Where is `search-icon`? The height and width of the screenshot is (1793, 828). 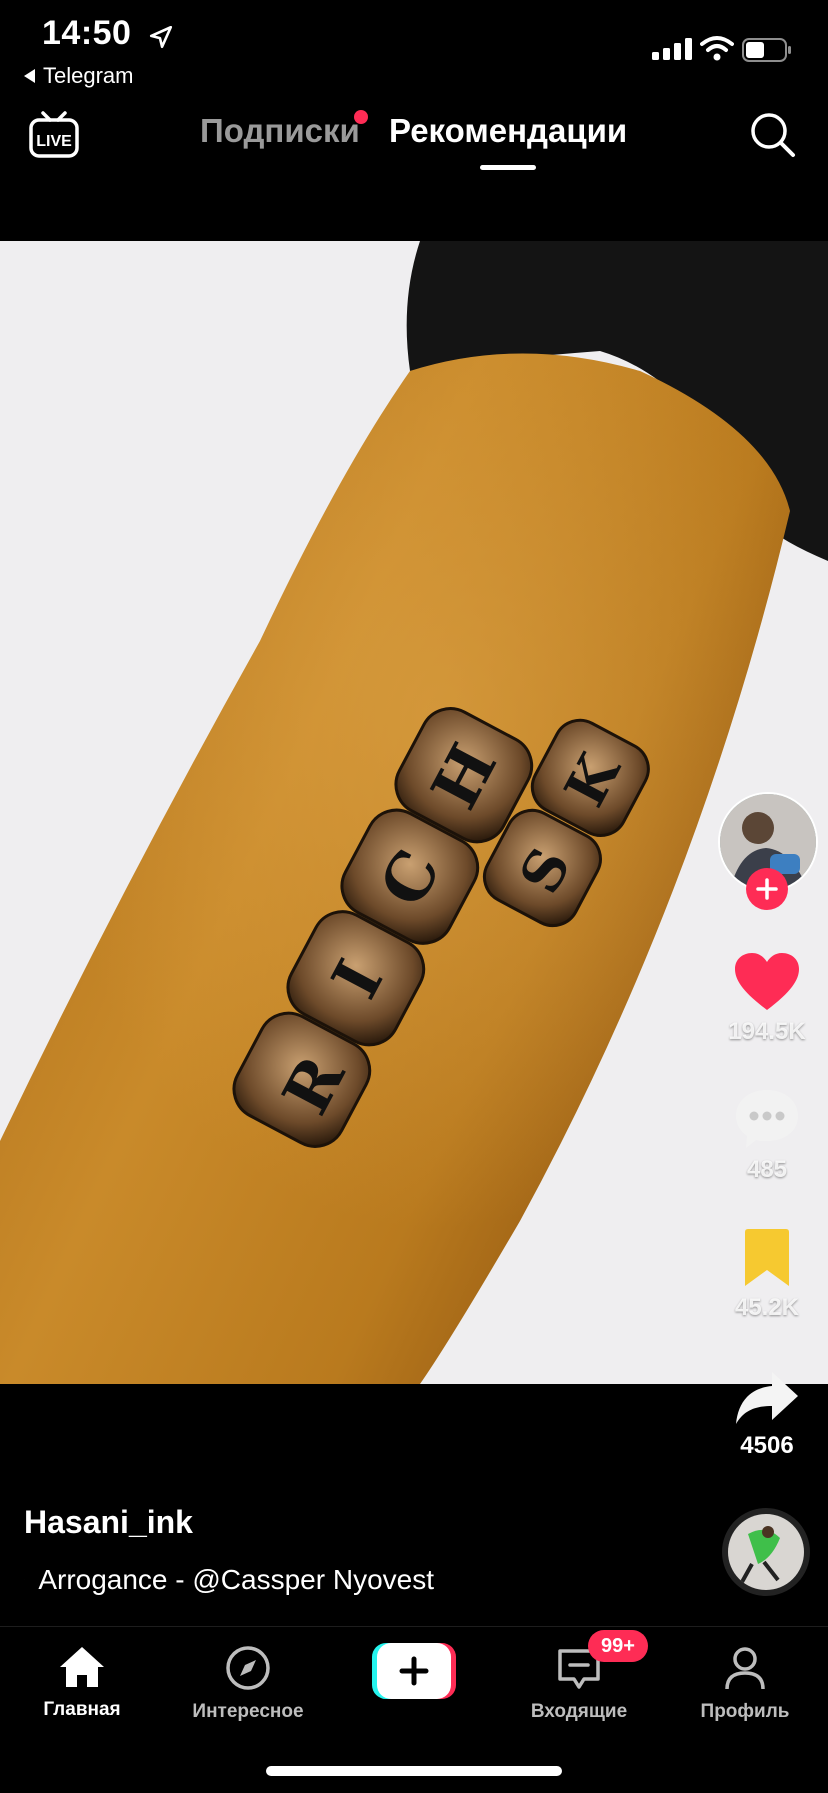
search-icon is located at coordinates (772, 134).